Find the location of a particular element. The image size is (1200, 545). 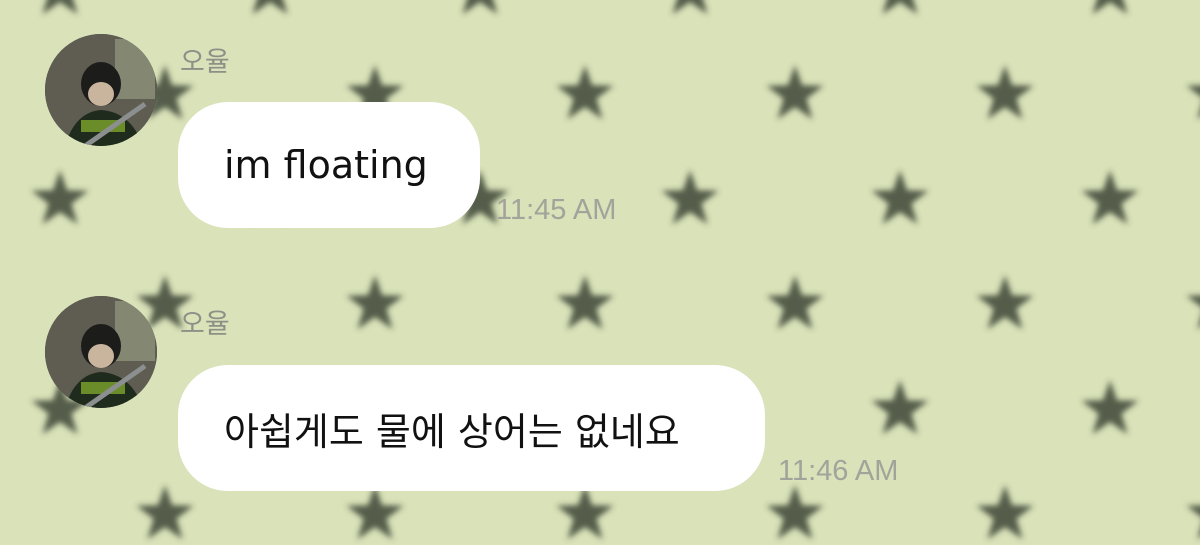

message-bubble: 아쉽게도 물에 상어는 없네요 is located at coordinates (471, 428).